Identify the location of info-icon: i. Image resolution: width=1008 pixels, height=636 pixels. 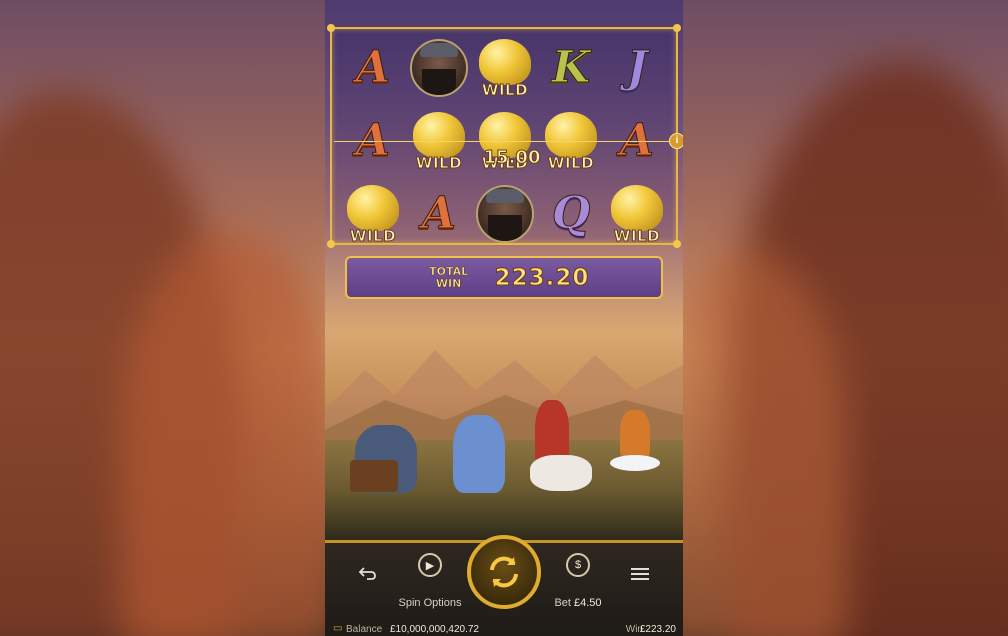
(676, 141).